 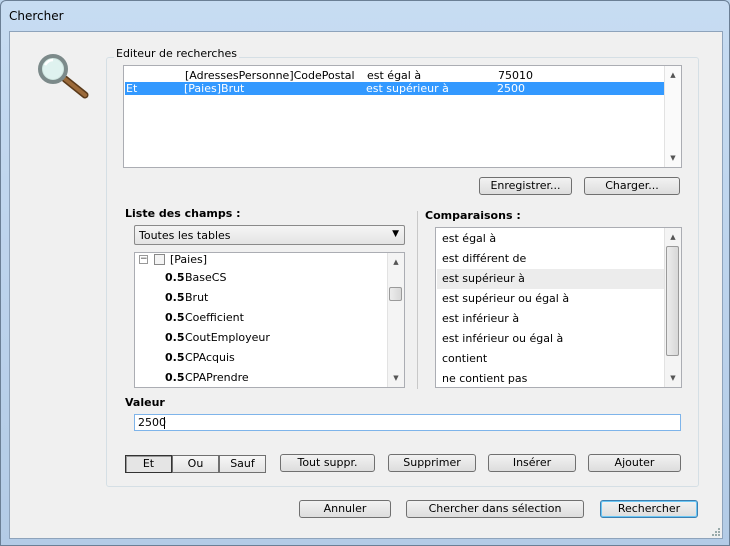 I want to click on comparison-item: est égal à, so click(x=550, y=239).